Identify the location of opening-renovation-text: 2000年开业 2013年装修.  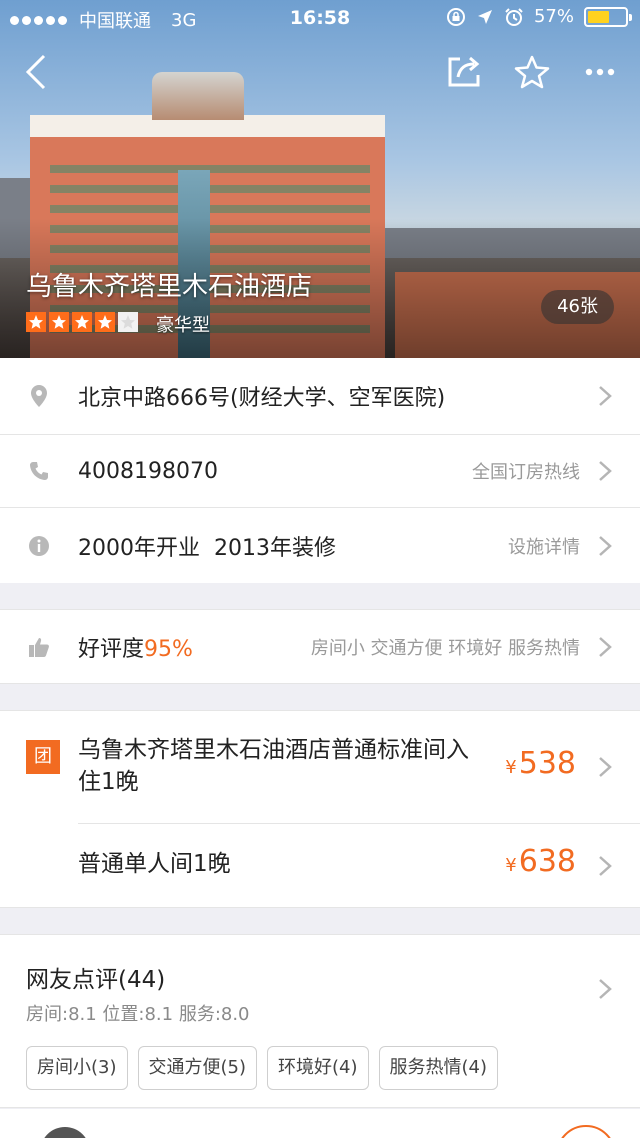
(207, 548).